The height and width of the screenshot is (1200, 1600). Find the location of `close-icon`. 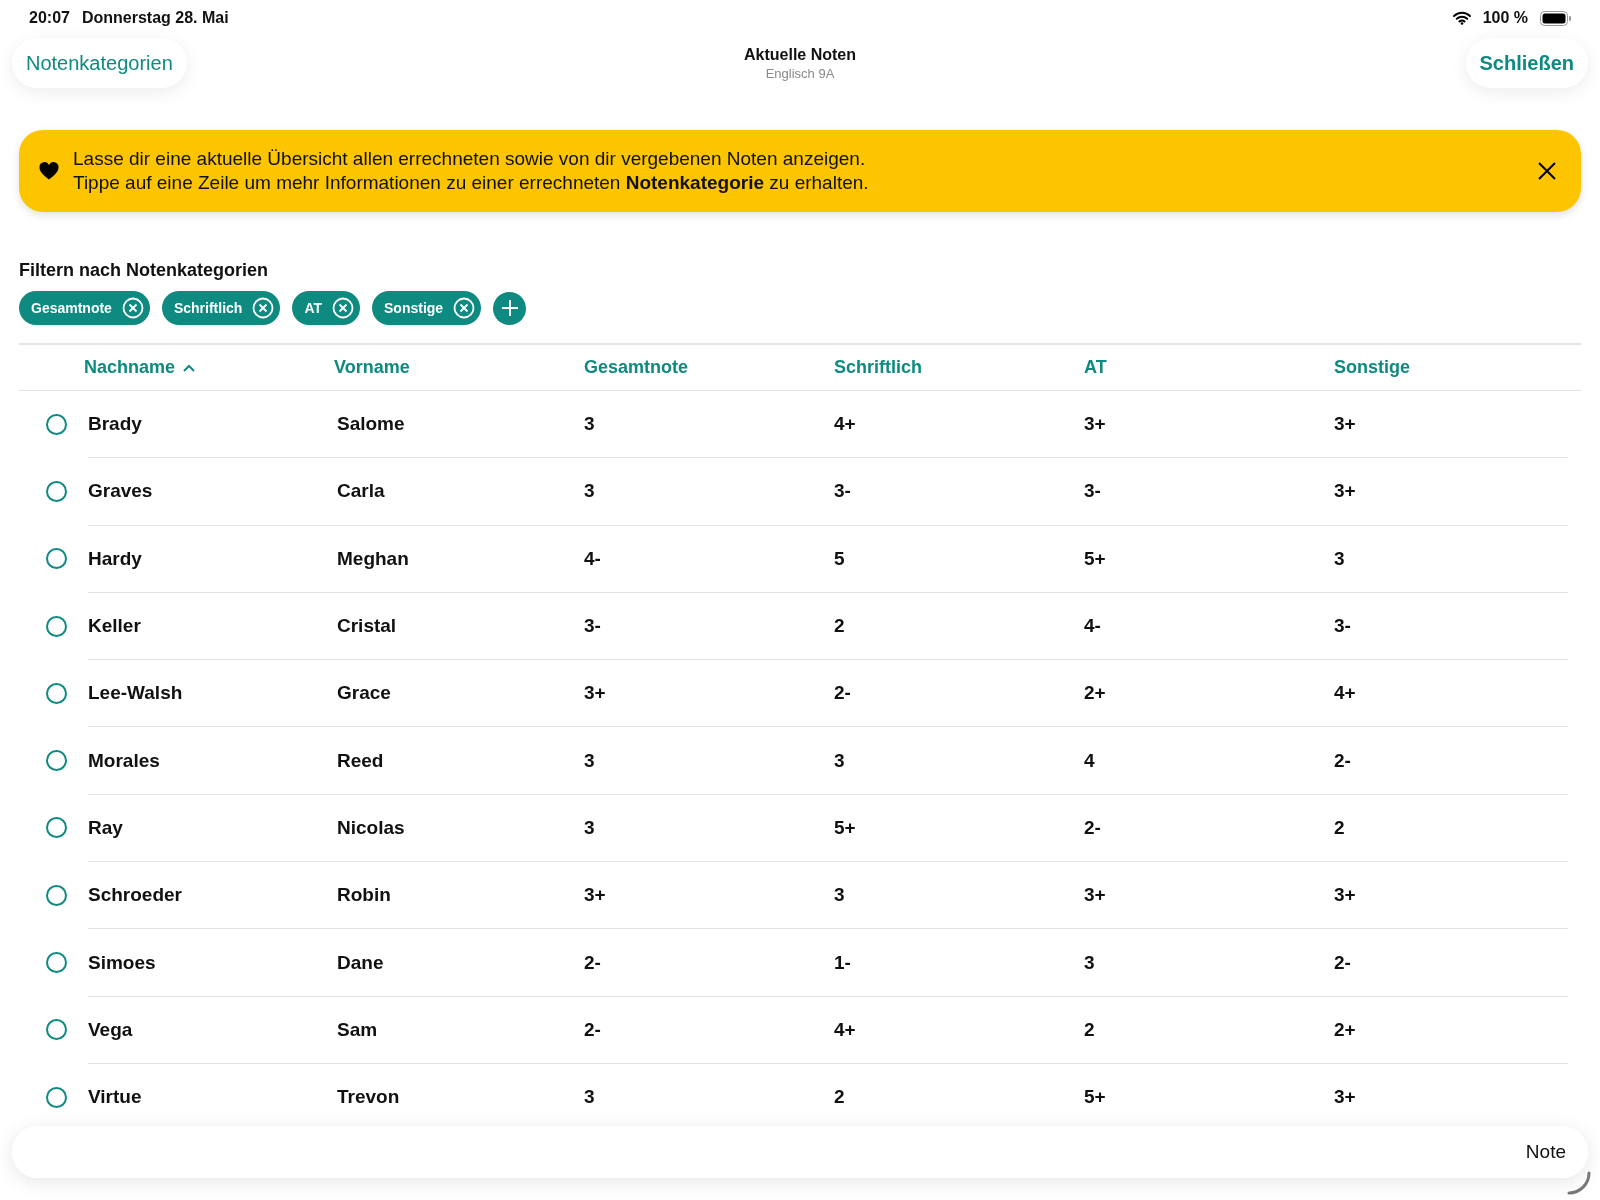

close-icon is located at coordinates (1547, 171).